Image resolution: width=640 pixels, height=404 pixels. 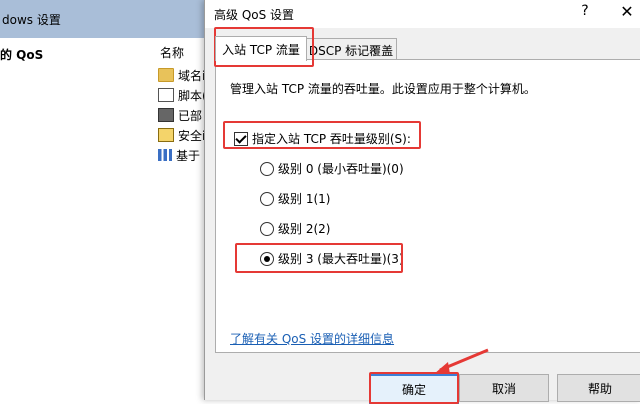 What do you see at coordinates (172, 52) in the screenshot?
I see `column-header-name: 名称` at bounding box center [172, 52].